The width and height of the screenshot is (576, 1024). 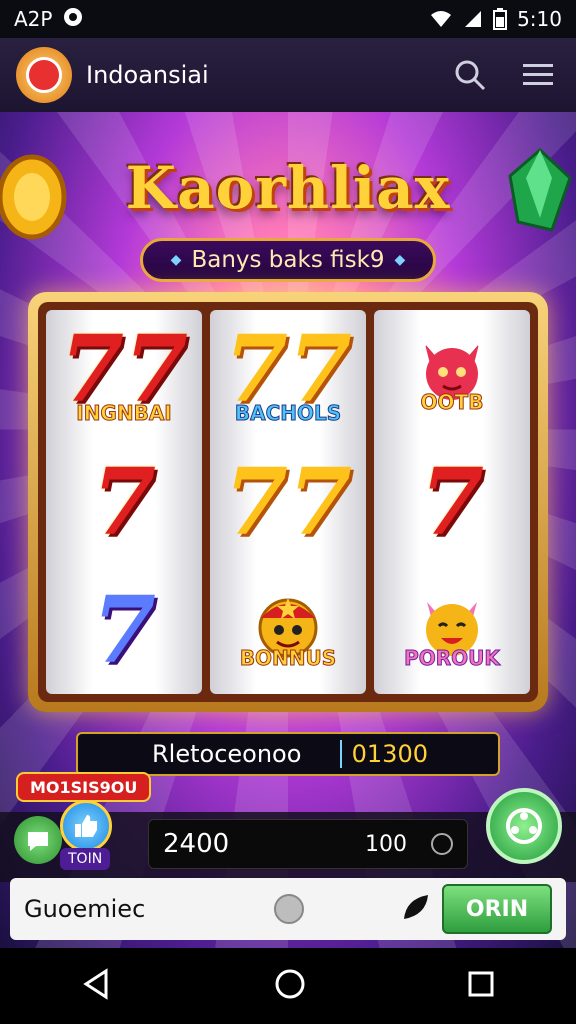 What do you see at coordinates (227, 754) in the screenshot?
I see `info-label: Rletoceonoo` at bounding box center [227, 754].